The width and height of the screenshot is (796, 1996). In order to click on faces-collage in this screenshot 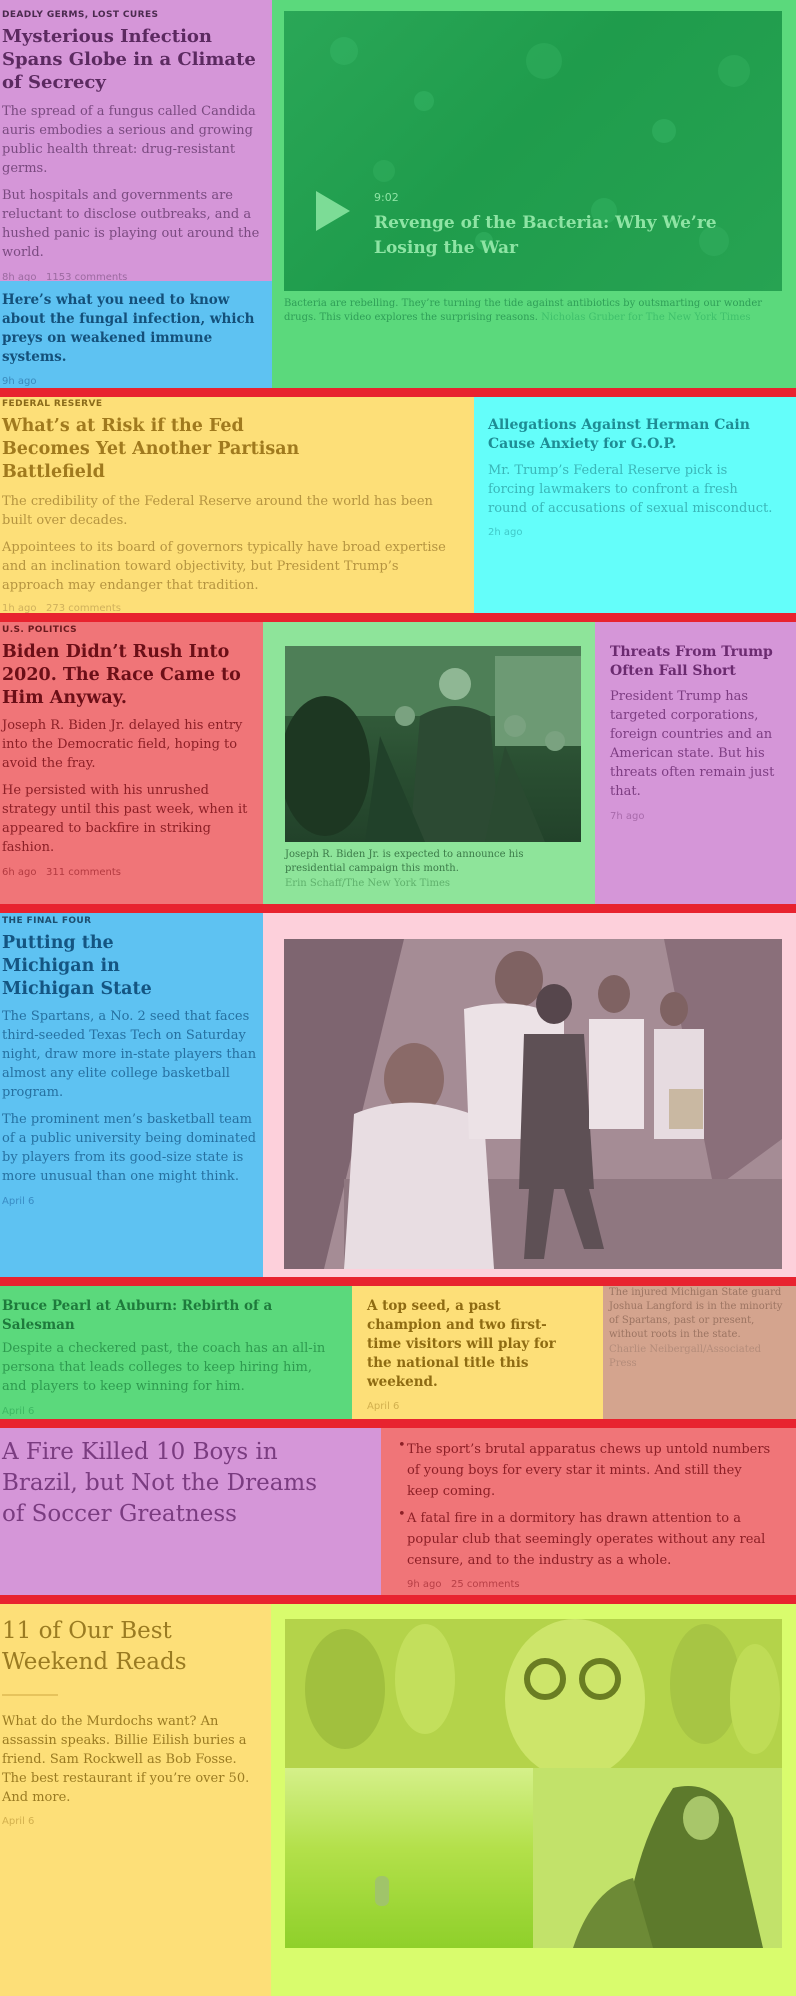, I will do `click(533, 1693)`.